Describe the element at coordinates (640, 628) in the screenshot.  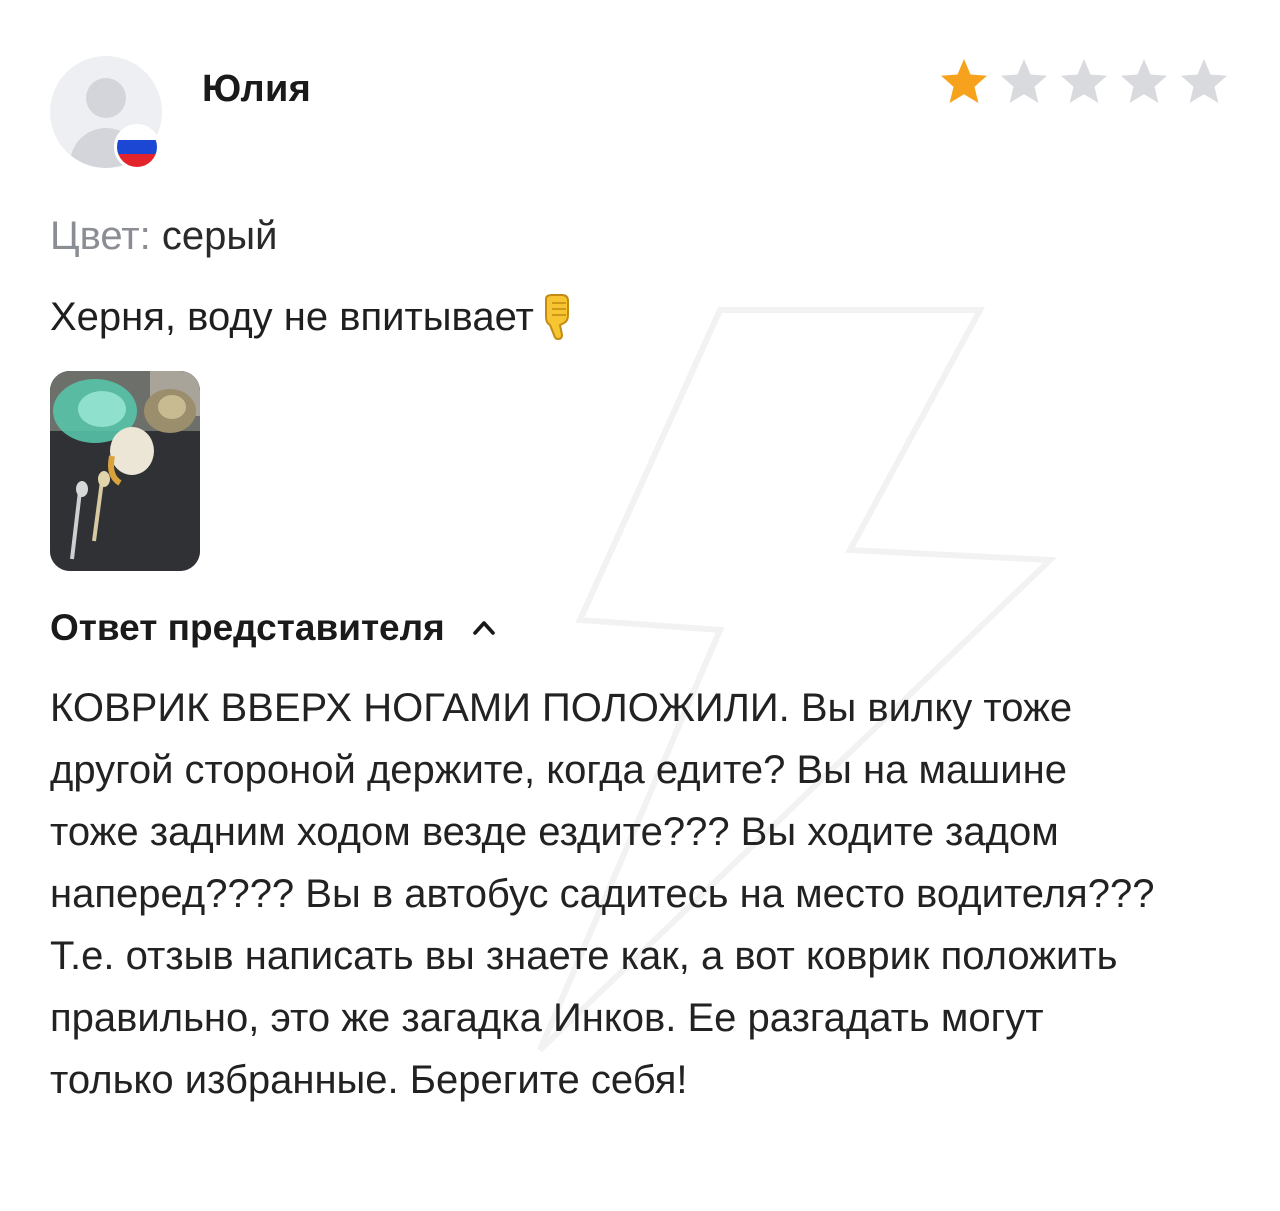
I see `reply-toggle: Ответ представителя` at that location.